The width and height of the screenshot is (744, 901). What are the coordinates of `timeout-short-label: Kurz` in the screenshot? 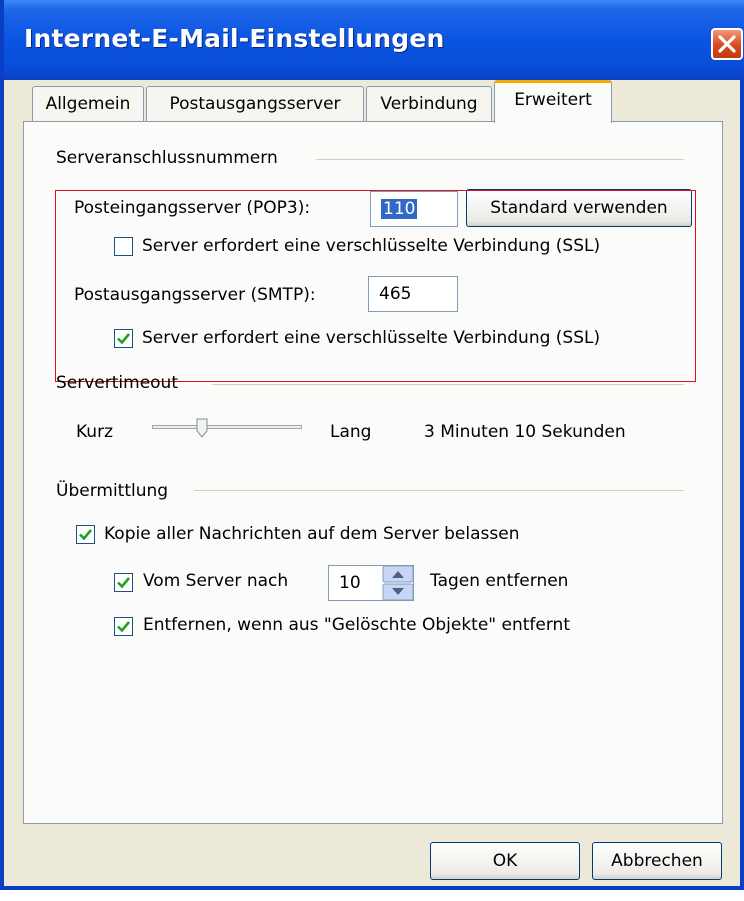 It's located at (94, 432).